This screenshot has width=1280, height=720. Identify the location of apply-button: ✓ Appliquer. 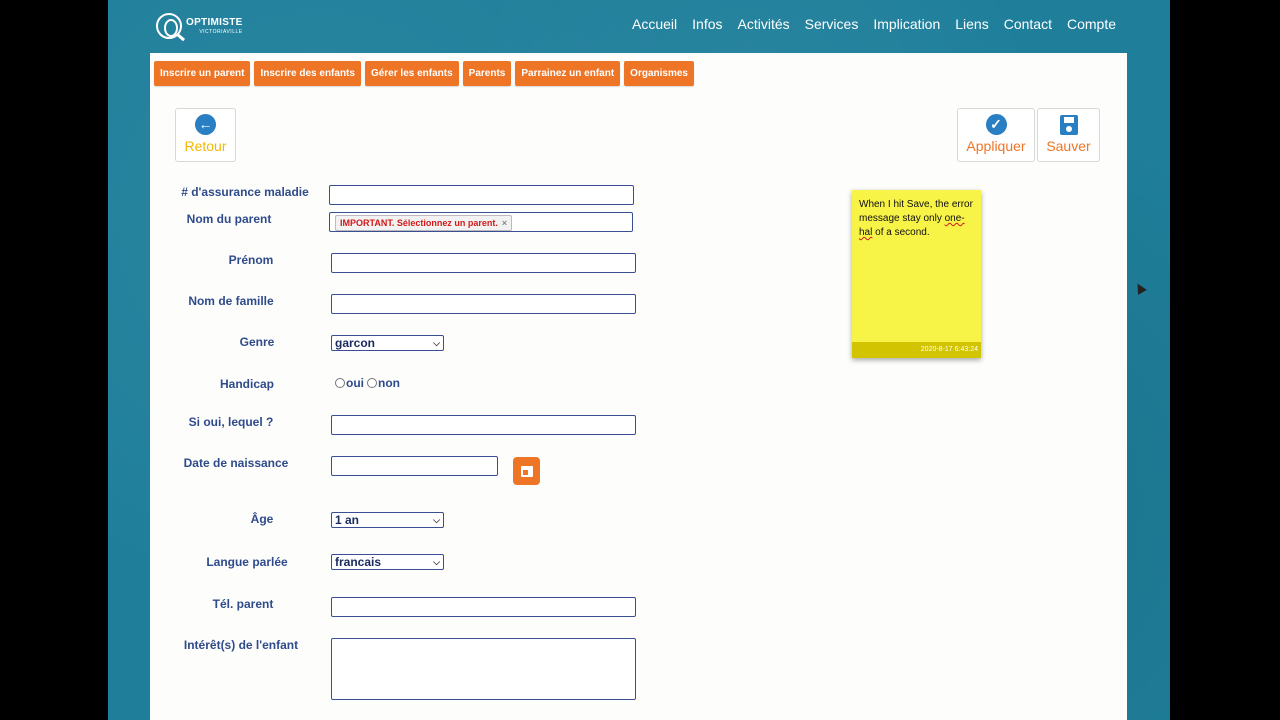
(996, 135).